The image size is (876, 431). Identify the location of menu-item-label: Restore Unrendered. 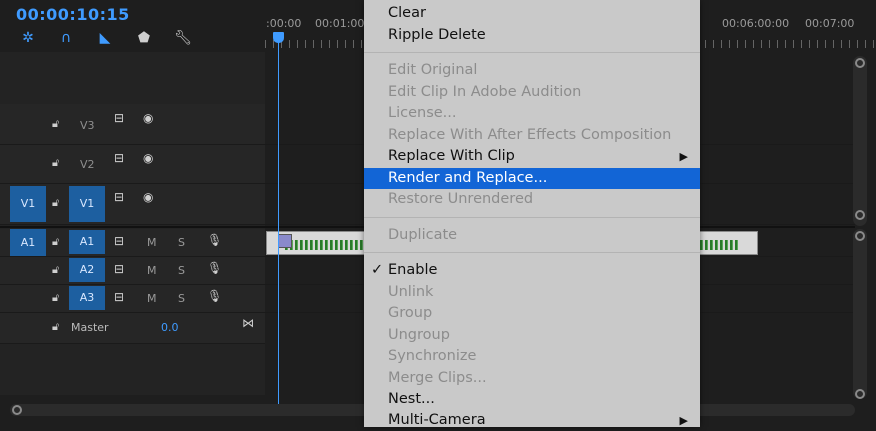
(461, 199).